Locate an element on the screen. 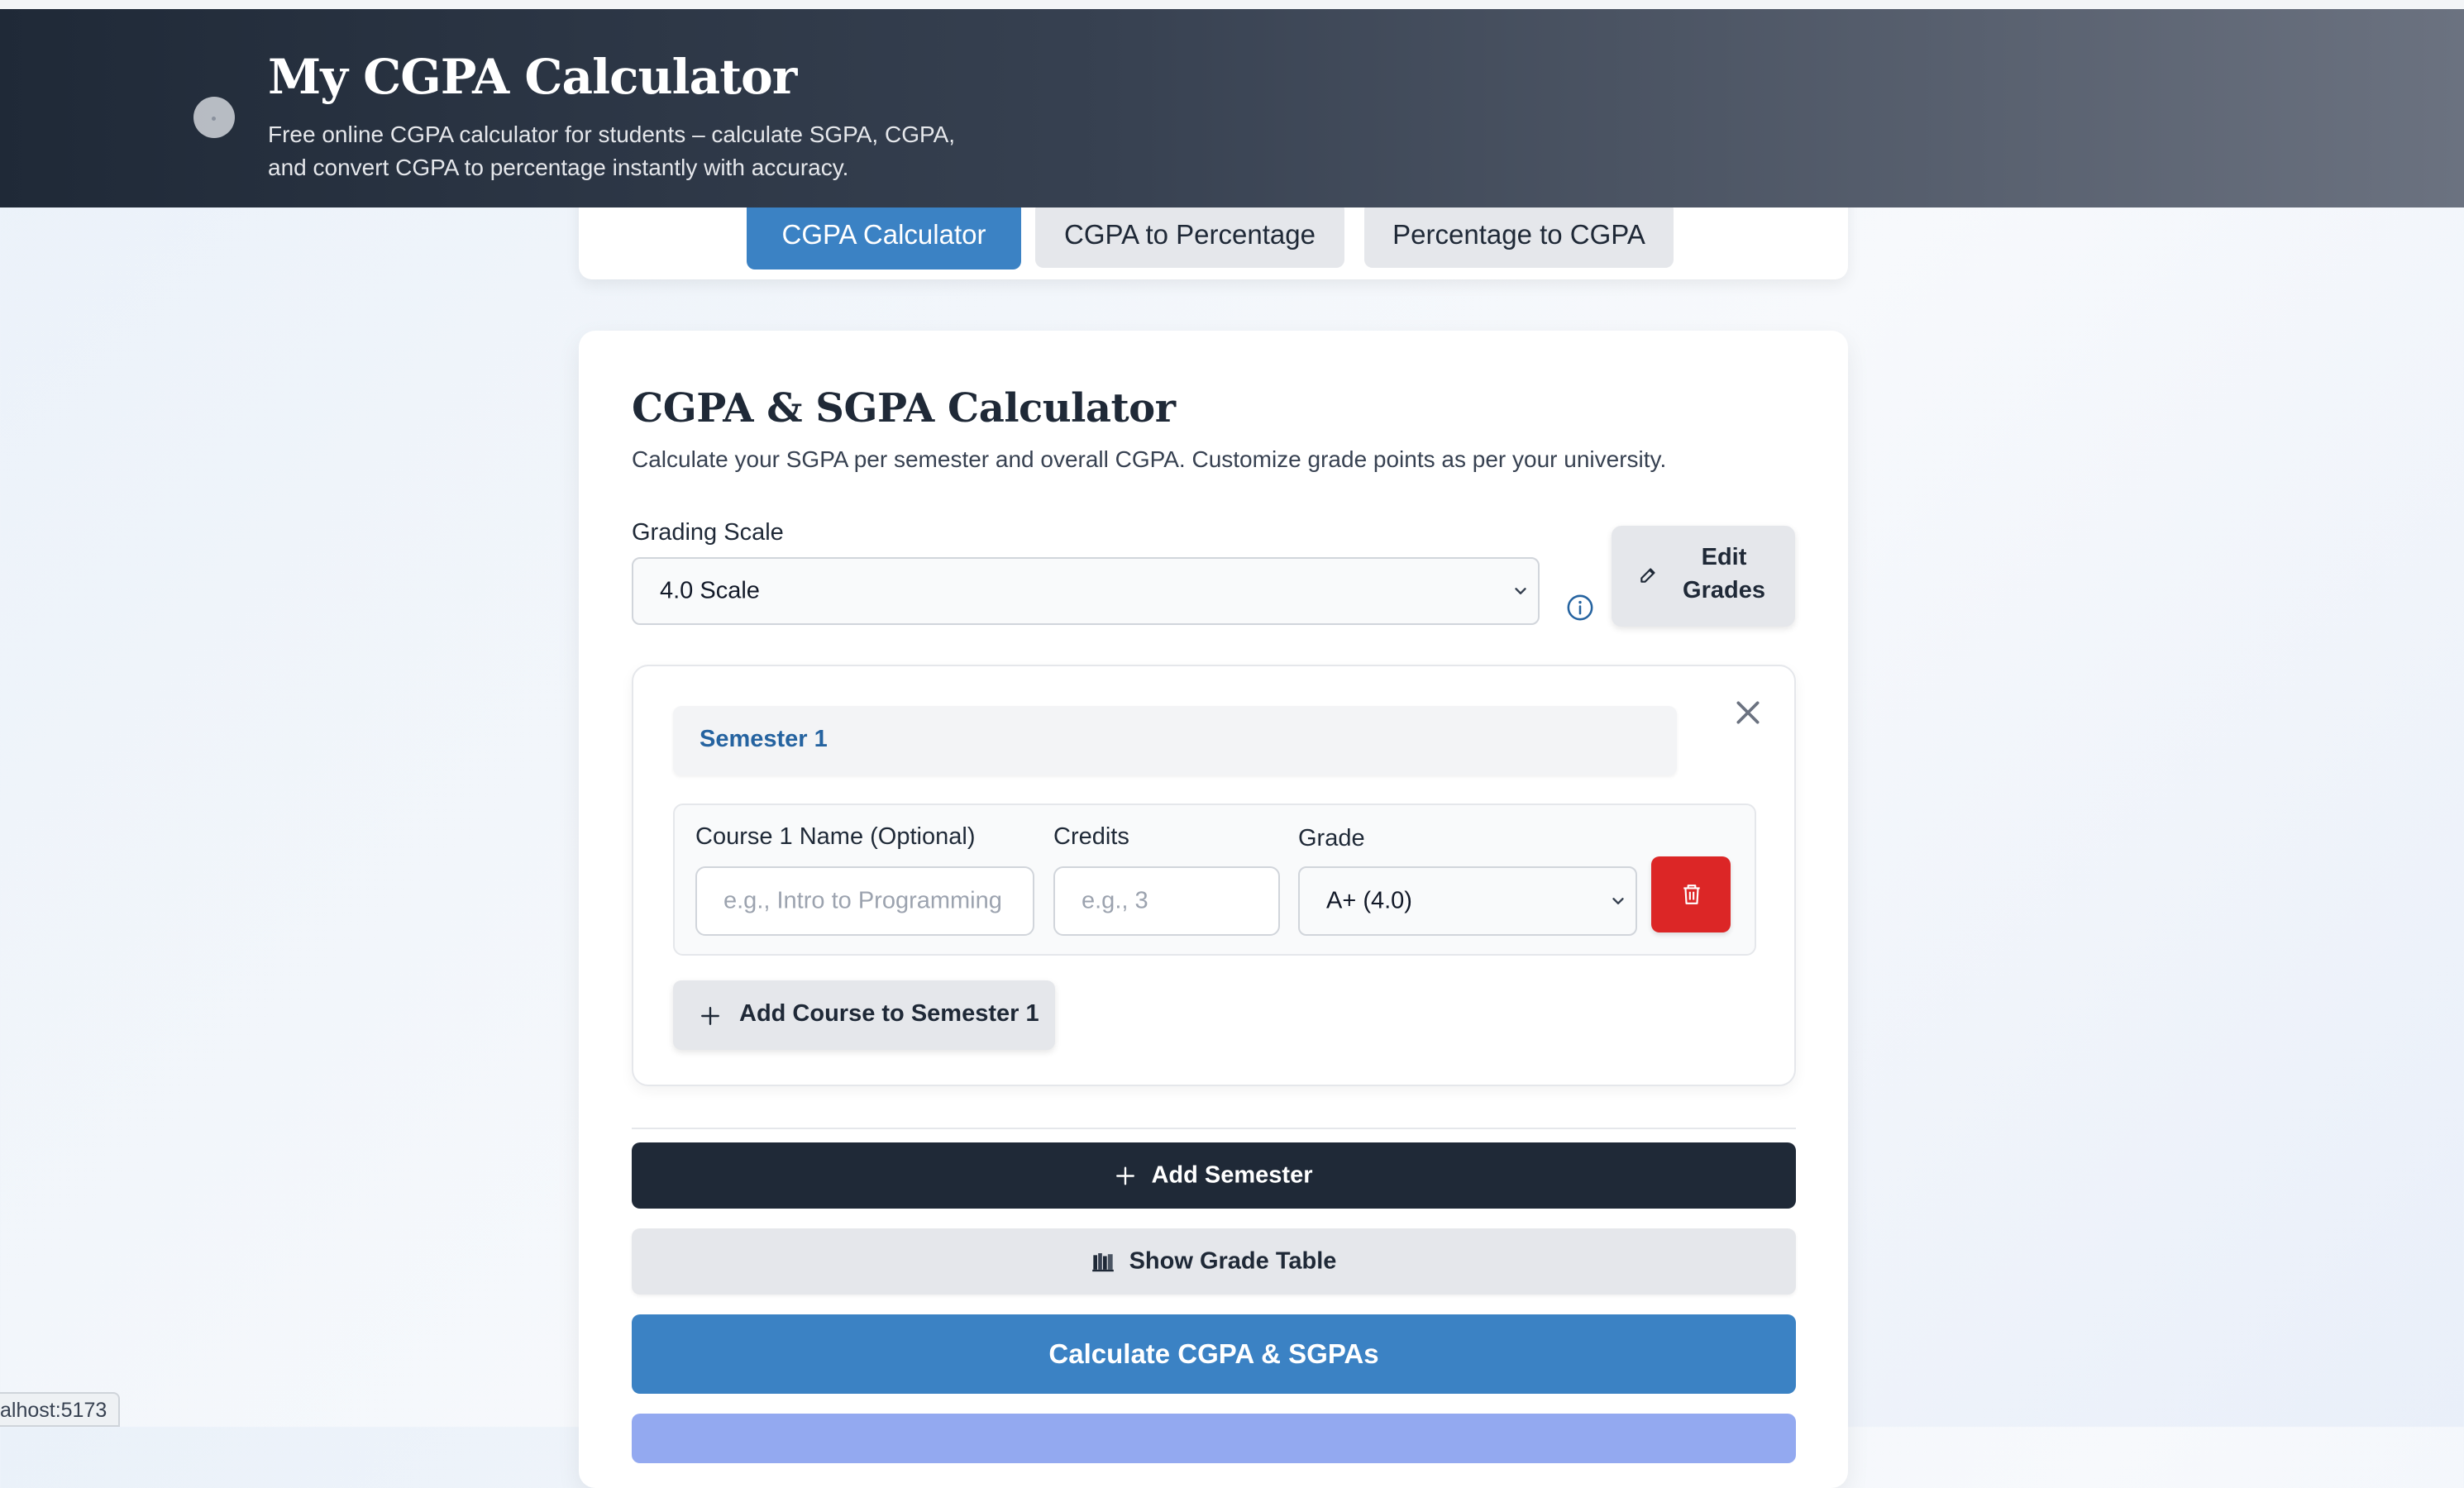  show-grade-table-label: Show Grade Table is located at coordinates (1233, 1261).